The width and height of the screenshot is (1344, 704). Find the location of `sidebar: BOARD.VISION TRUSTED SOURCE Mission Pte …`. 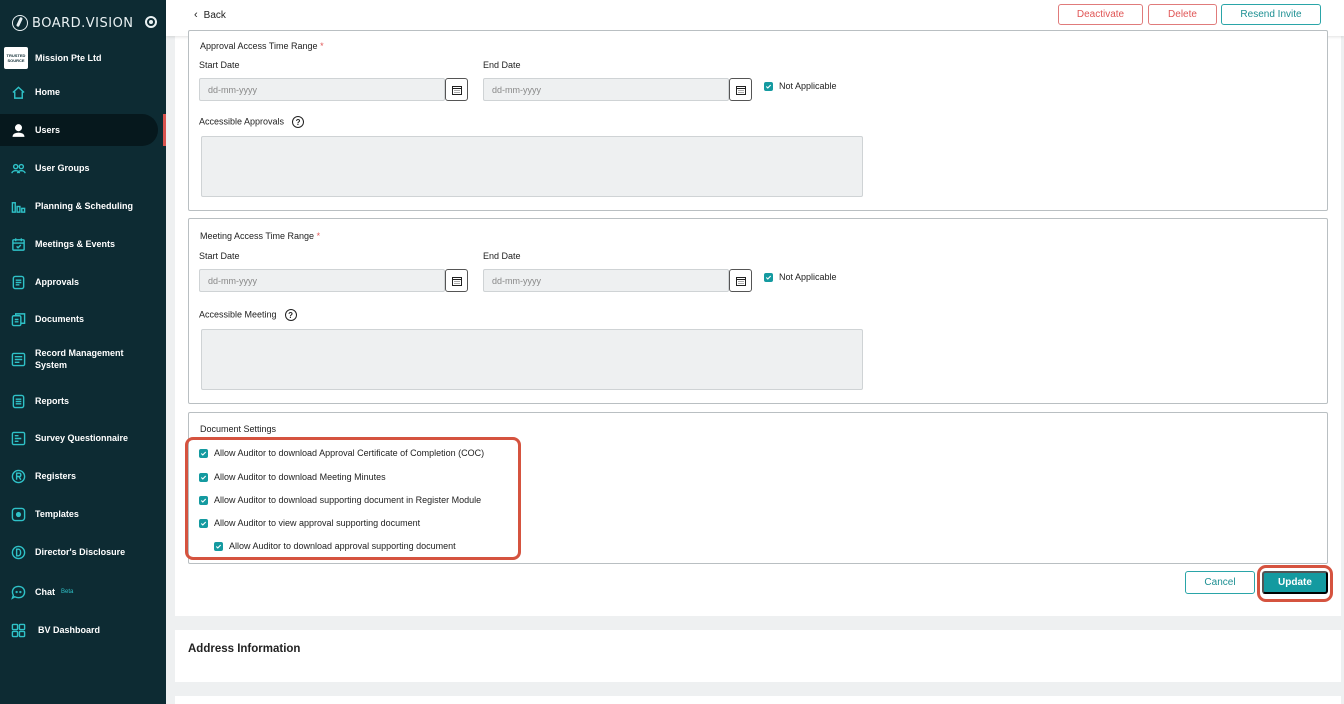

sidebar: BOARD.VISION TRUSTED SOURCE Mission Pte … is located at coordinates (83, 352).